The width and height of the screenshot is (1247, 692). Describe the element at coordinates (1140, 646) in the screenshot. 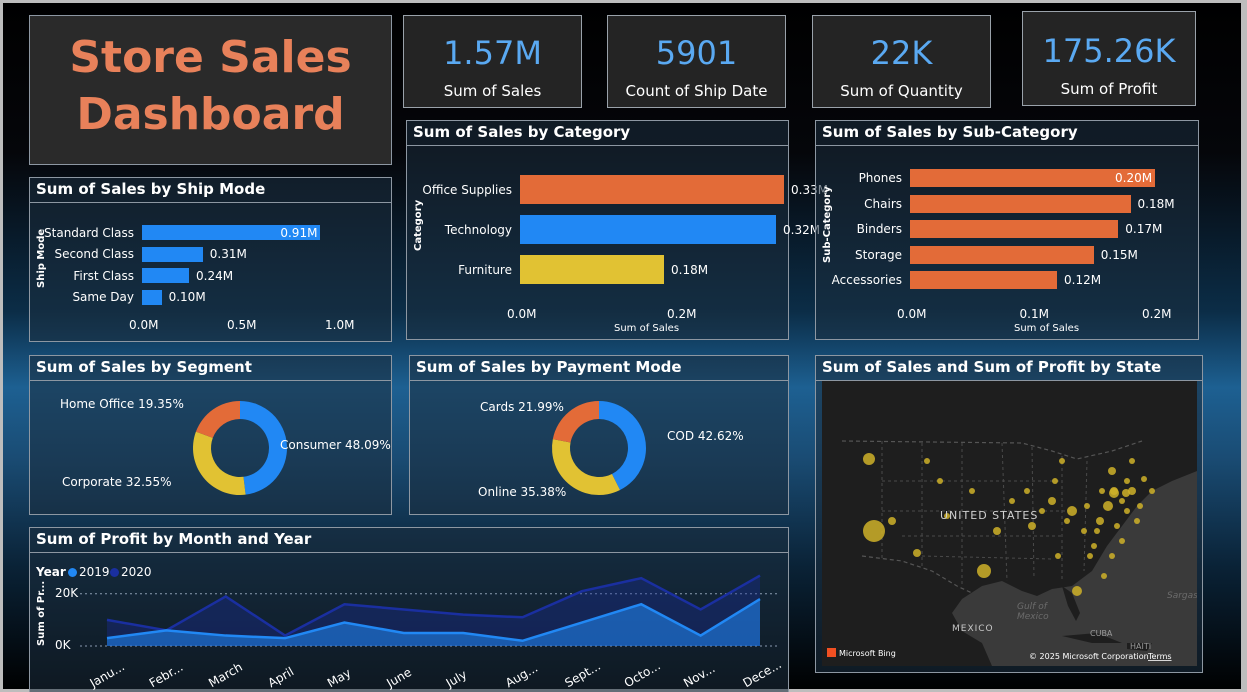

I see `map-label-haiti: HAITI` at that location.